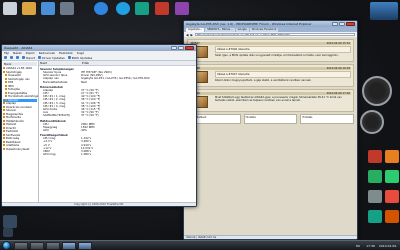 This screenshot has height=250, width=400. I want to click on post-date: 2010-04-09 15:32, so click(338, 43).